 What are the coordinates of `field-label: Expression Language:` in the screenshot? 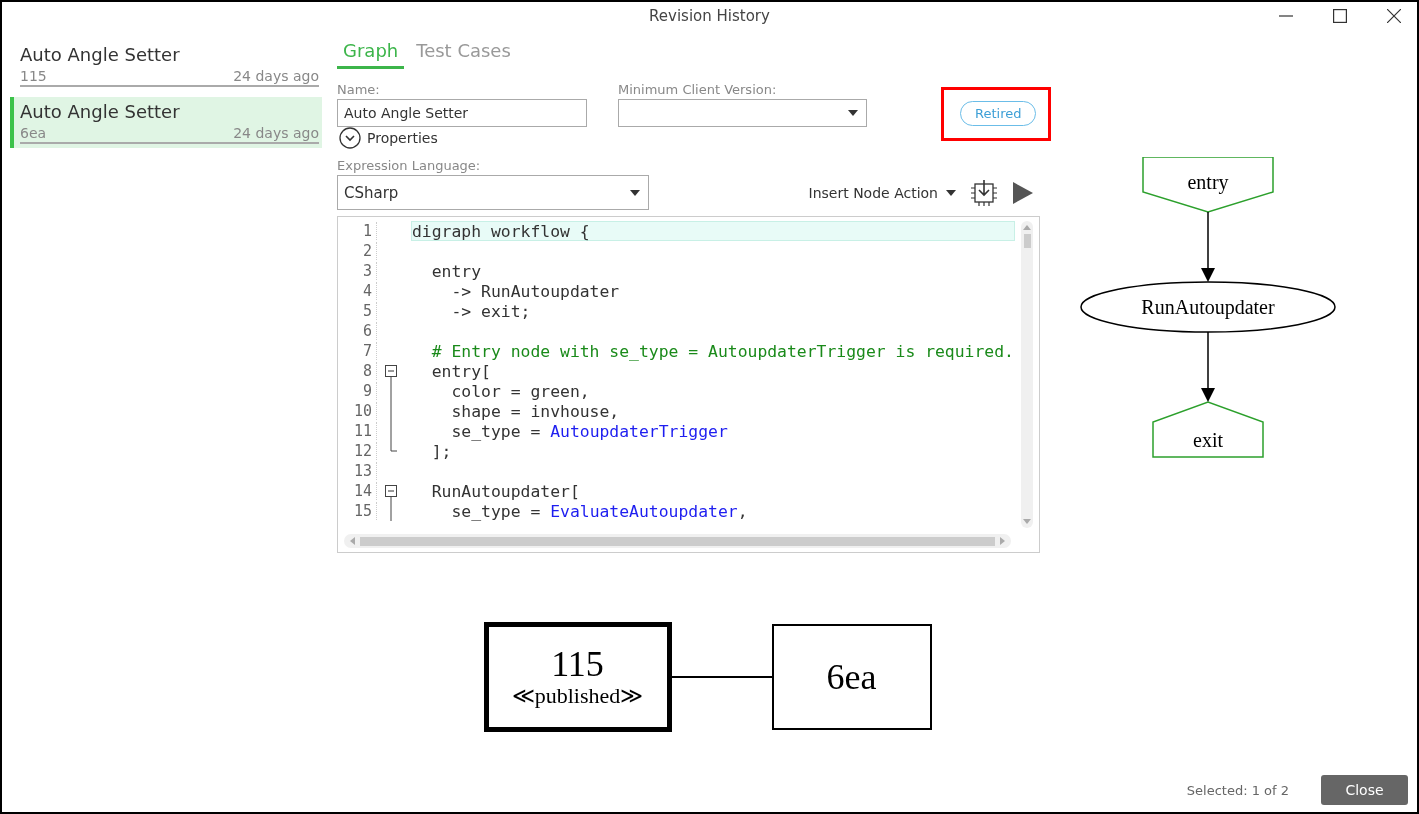 It's located at (409, 165).